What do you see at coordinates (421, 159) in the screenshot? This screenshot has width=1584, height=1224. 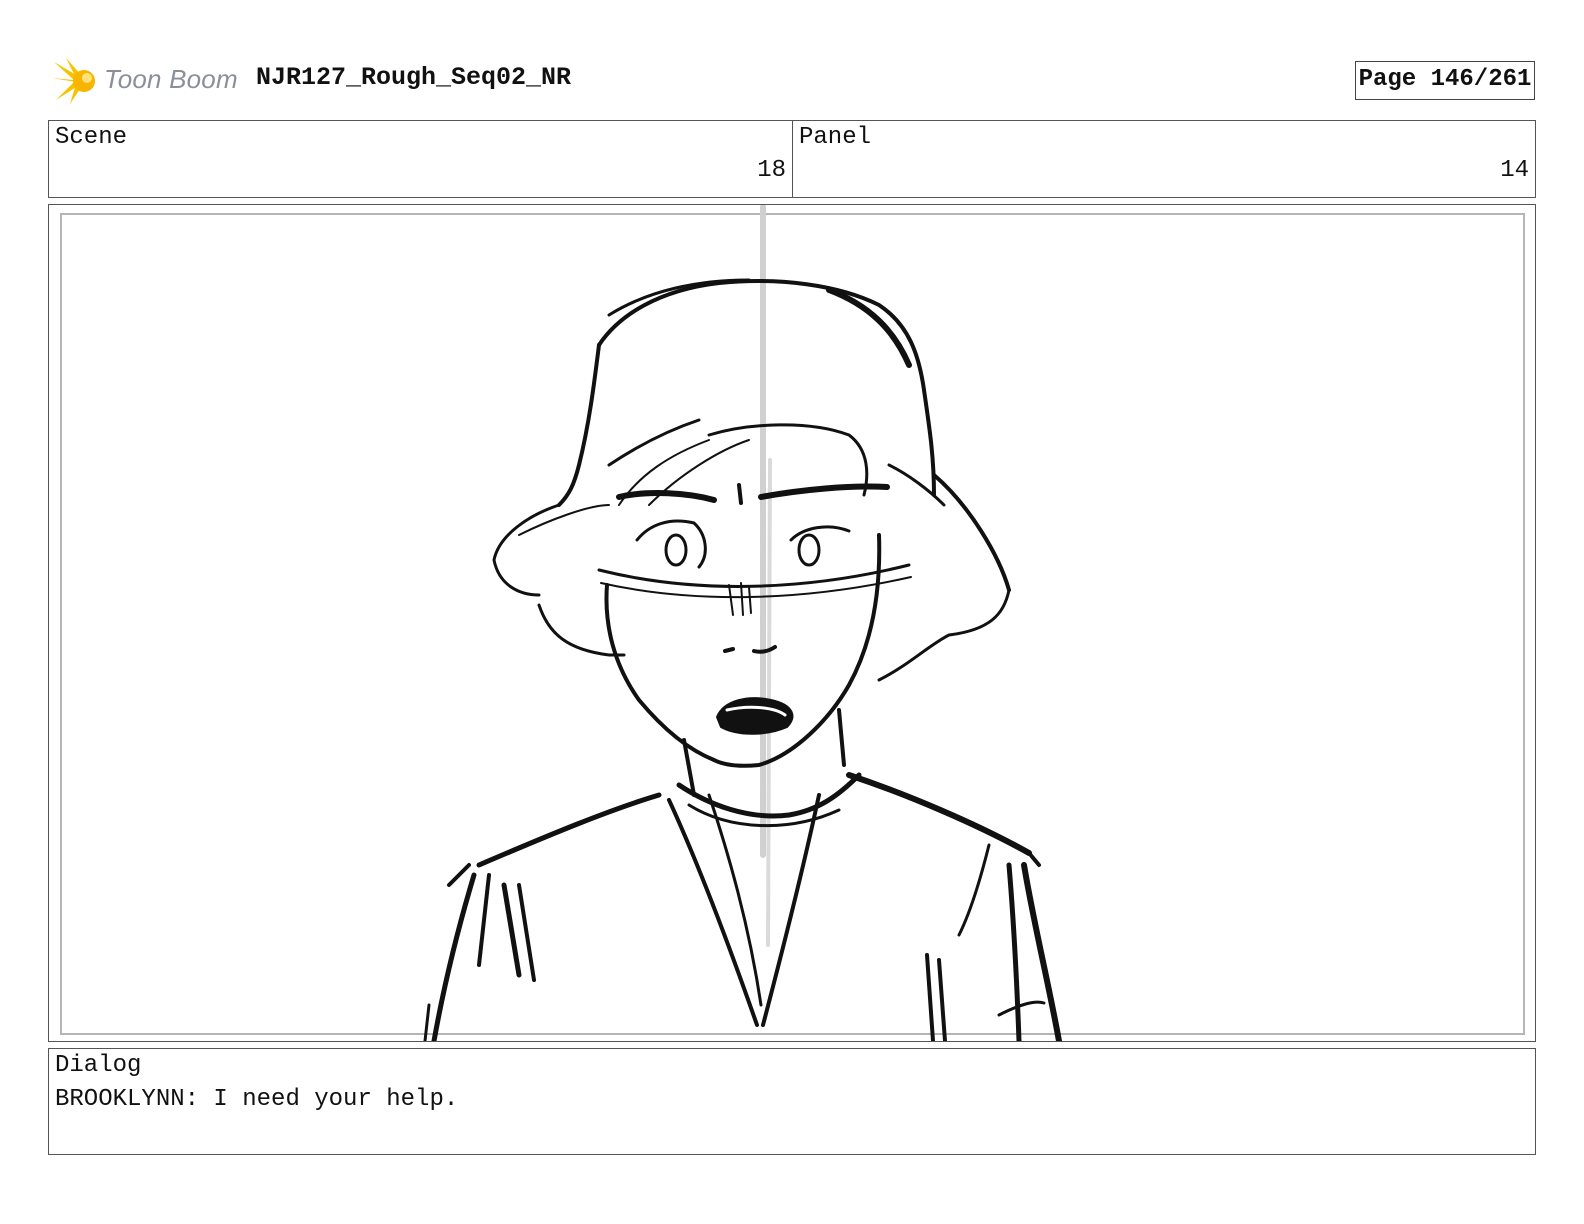 I see `scene-cell: Scene 18` at bounding box center [421, 159].